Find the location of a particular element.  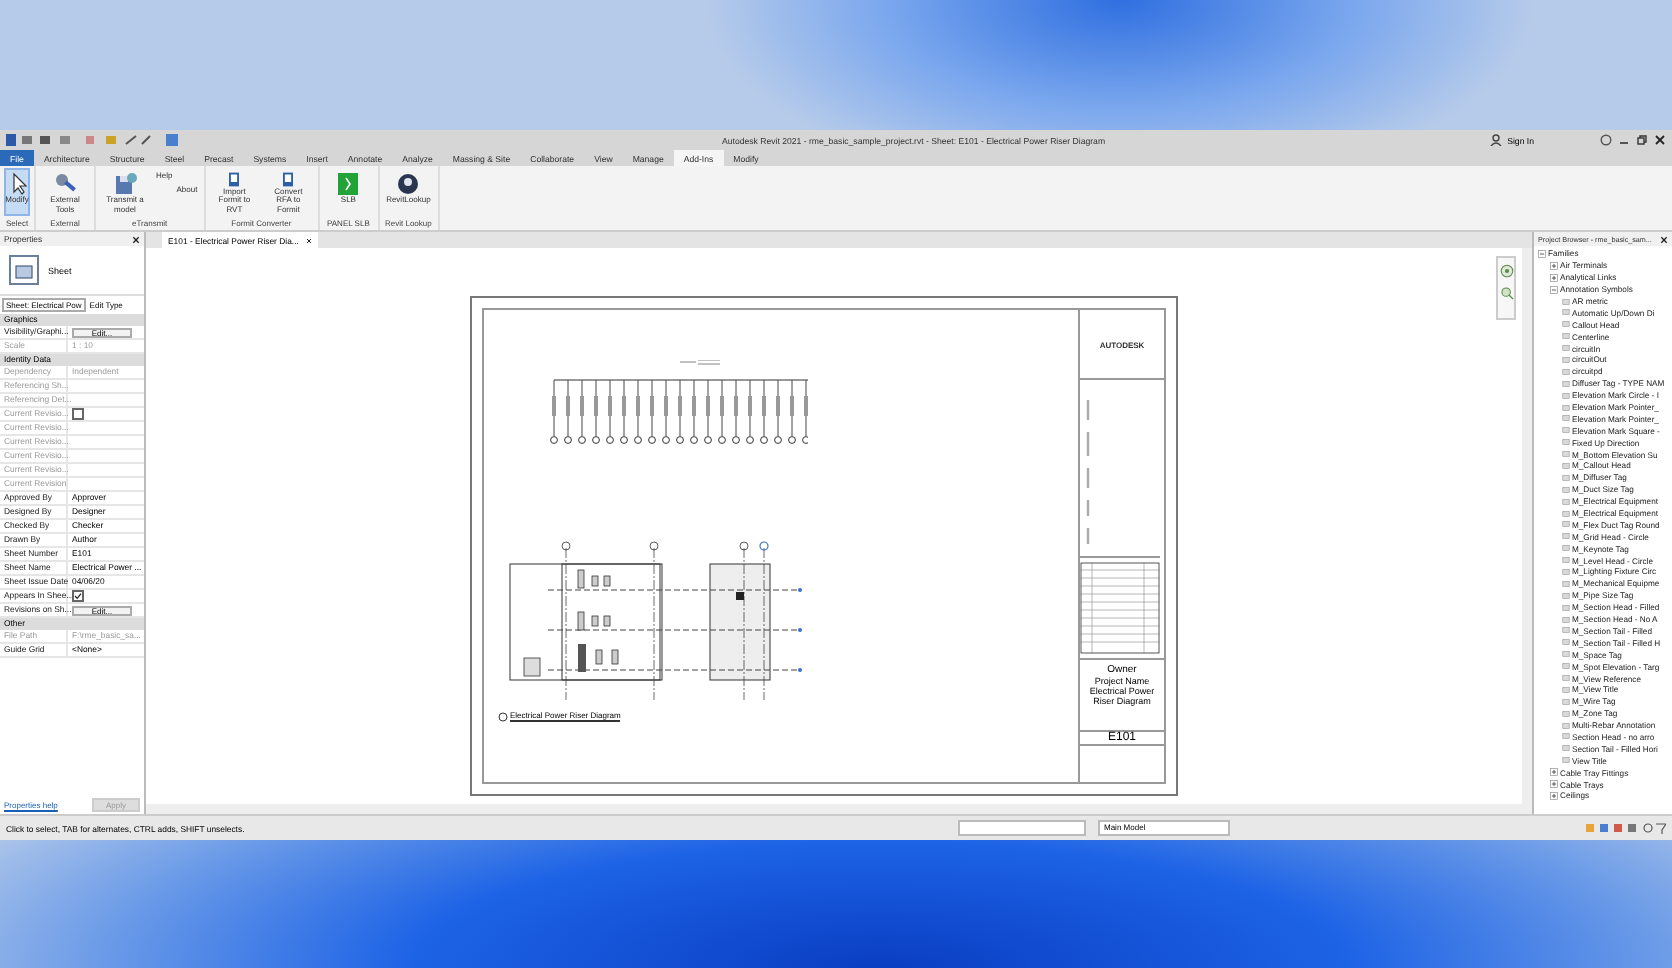

checkbox is located at coordinates (78, 596).